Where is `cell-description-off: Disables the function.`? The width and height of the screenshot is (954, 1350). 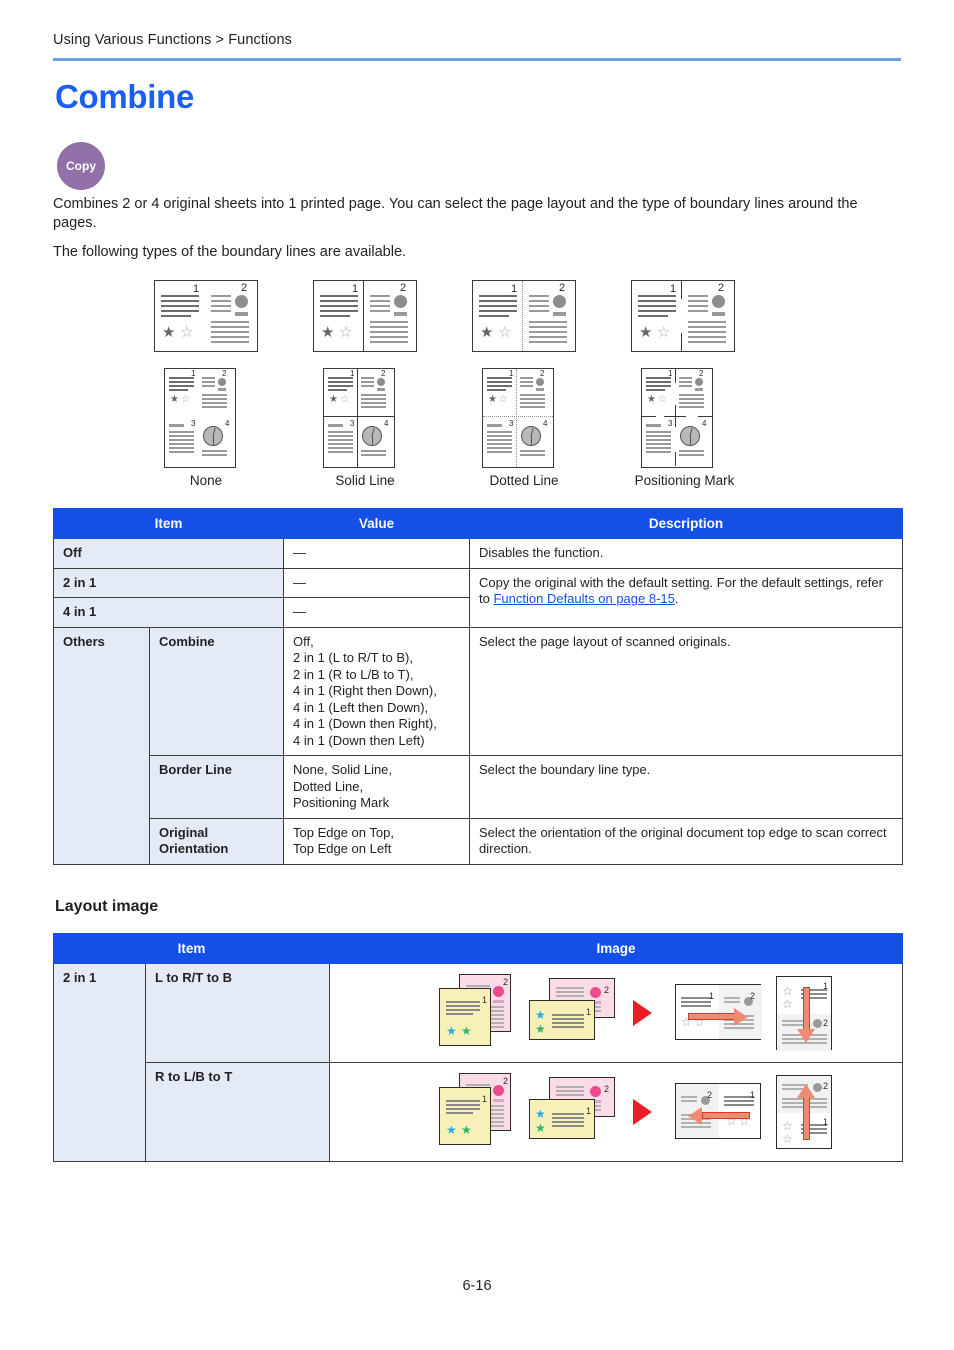 cell-description-off: Disables the function. is located at coordinates (686, 553).